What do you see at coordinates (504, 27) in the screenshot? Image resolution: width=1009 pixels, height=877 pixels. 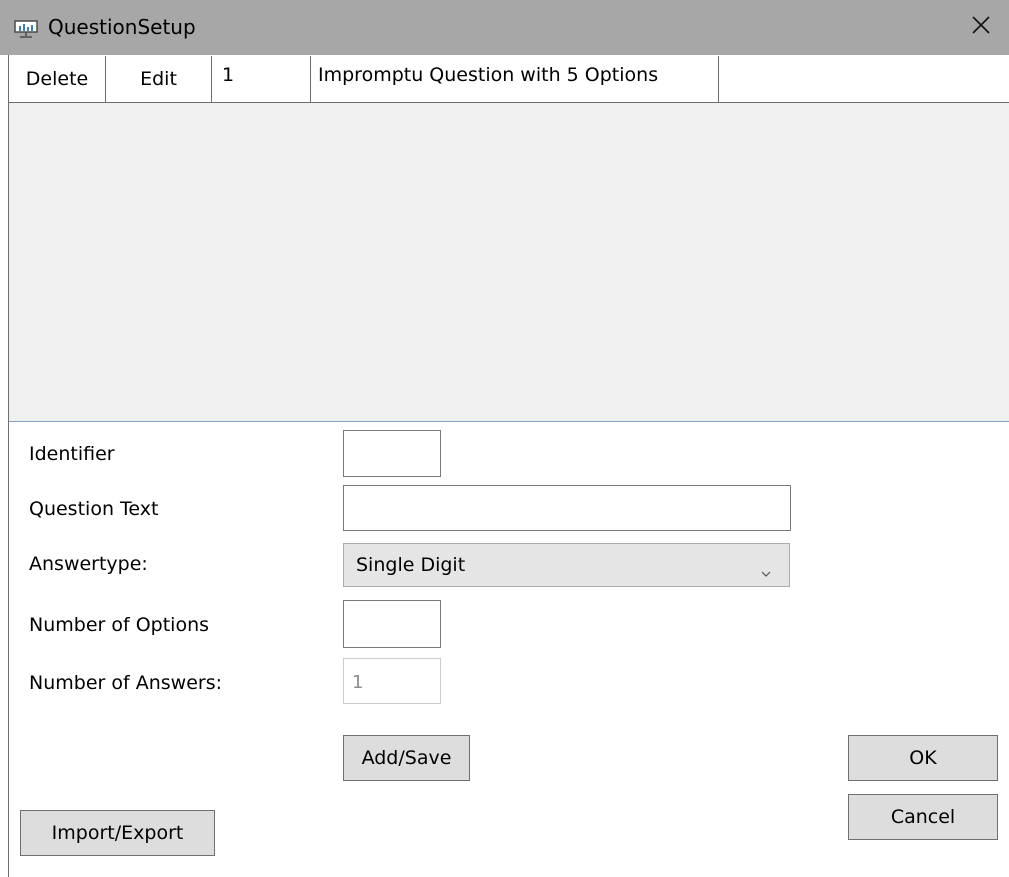 I see `title-bar: QuestionSetup` at bounding box center [504, 27].